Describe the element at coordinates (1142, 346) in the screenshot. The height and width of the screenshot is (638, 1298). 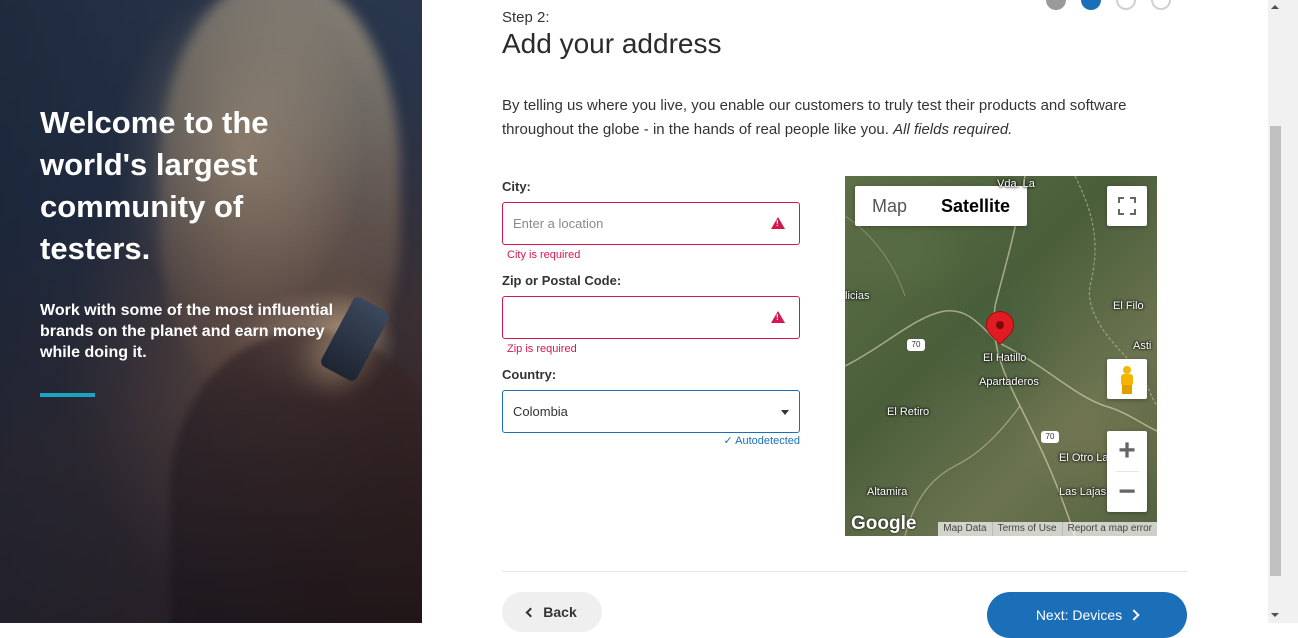
I see `map-place-label: Asti` at that location.